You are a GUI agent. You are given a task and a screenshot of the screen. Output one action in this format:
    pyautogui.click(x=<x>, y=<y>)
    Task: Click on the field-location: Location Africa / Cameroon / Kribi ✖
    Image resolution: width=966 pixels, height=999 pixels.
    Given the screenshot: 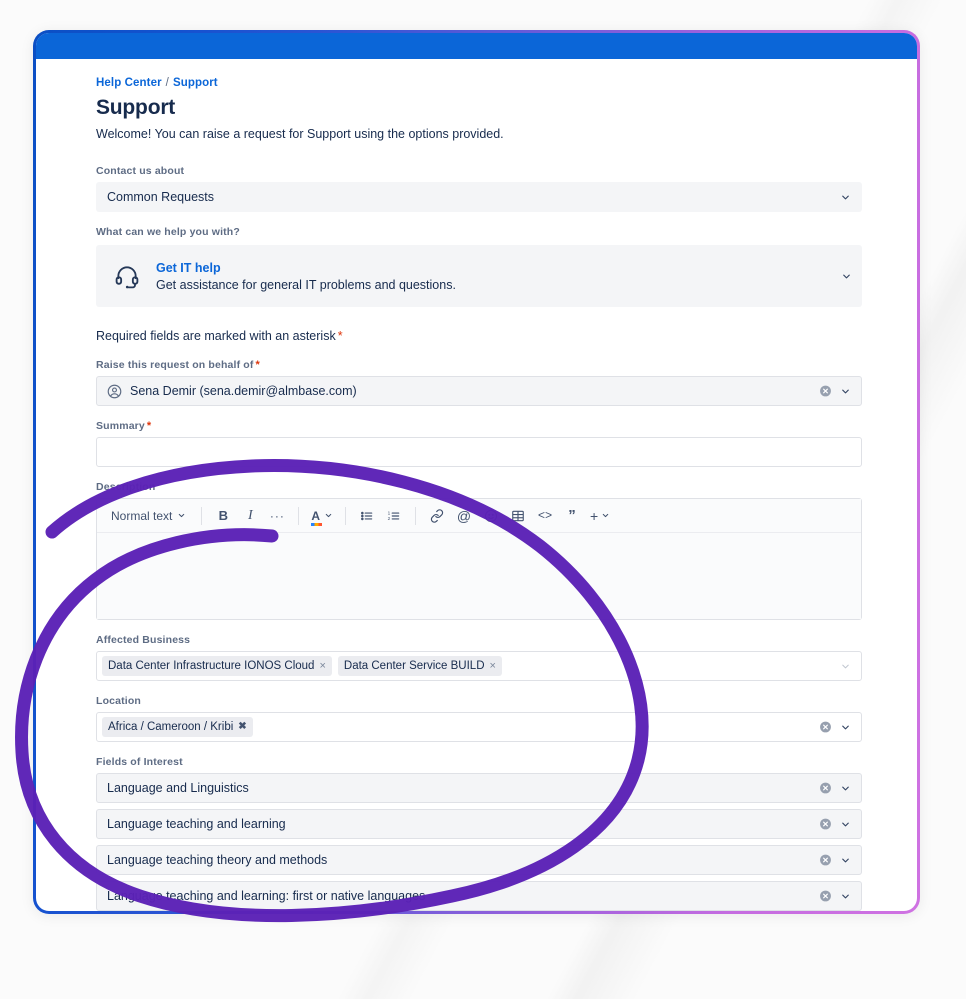 What is the action you would take?
    pyautogui.click(x=479, y=718)
    